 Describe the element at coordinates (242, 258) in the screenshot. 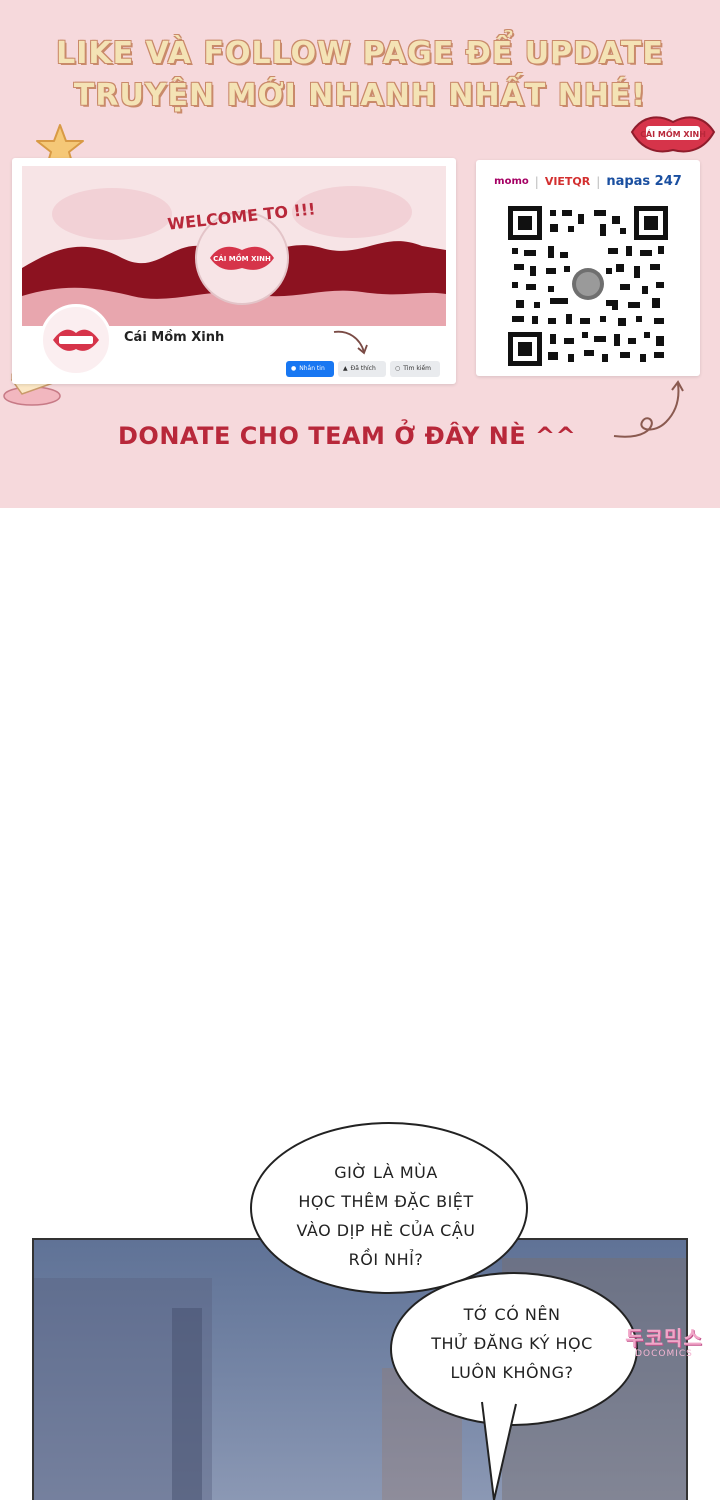

I see `cover-logo-text: CÁI MỒM XINH` at that location.